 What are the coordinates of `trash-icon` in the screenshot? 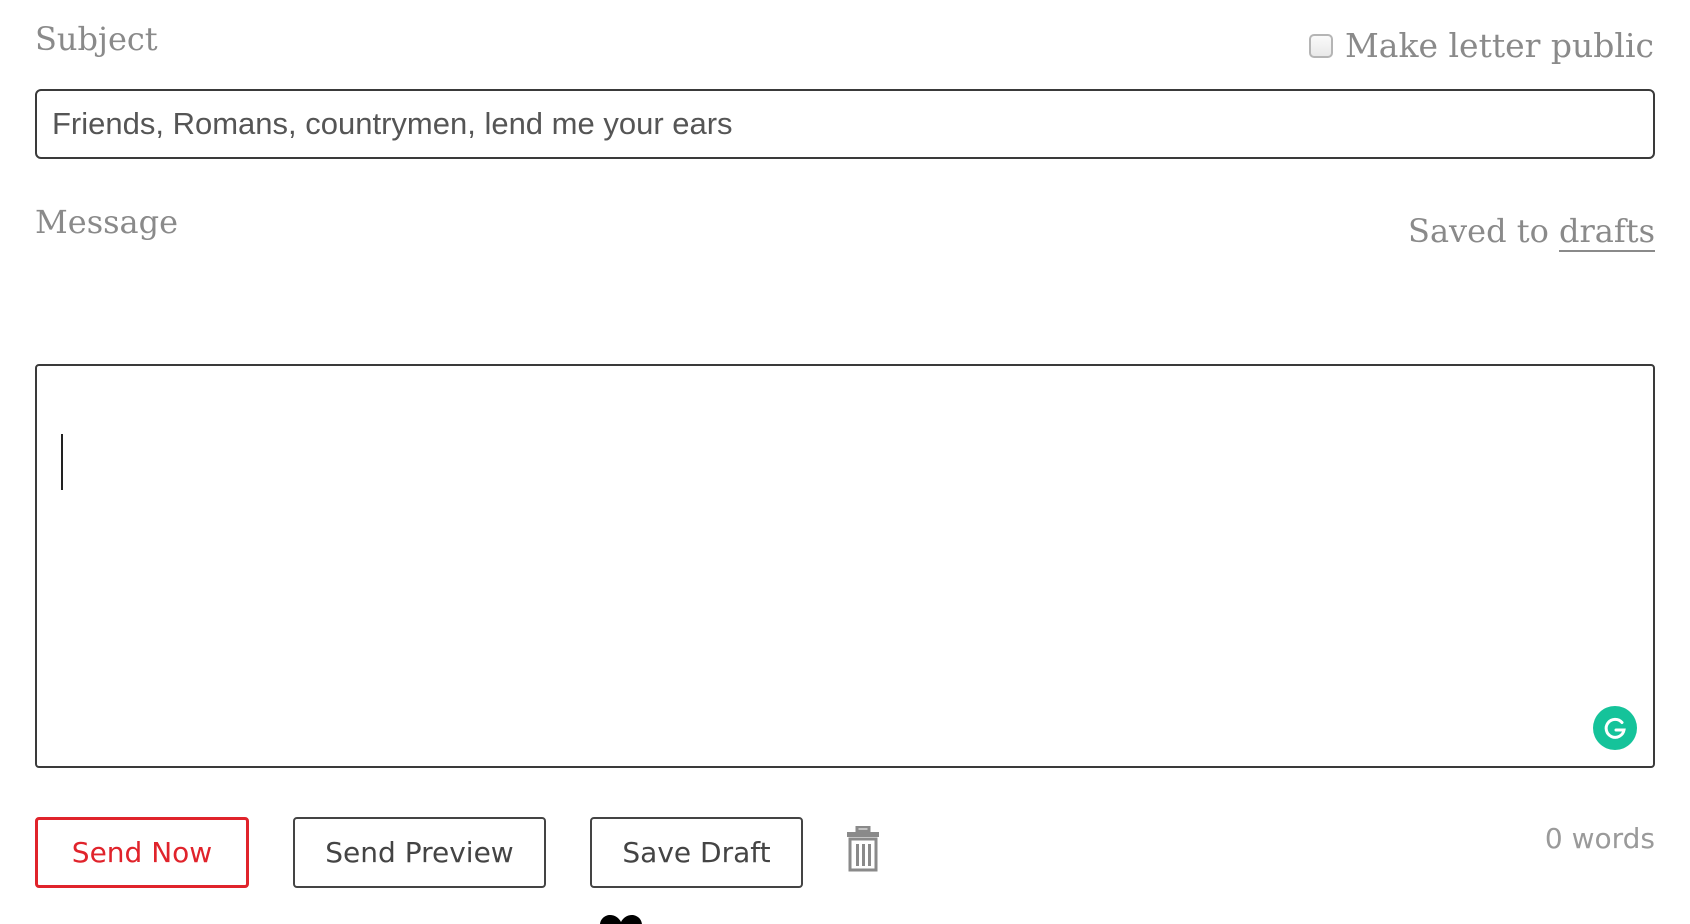 It's located at (863, 848).